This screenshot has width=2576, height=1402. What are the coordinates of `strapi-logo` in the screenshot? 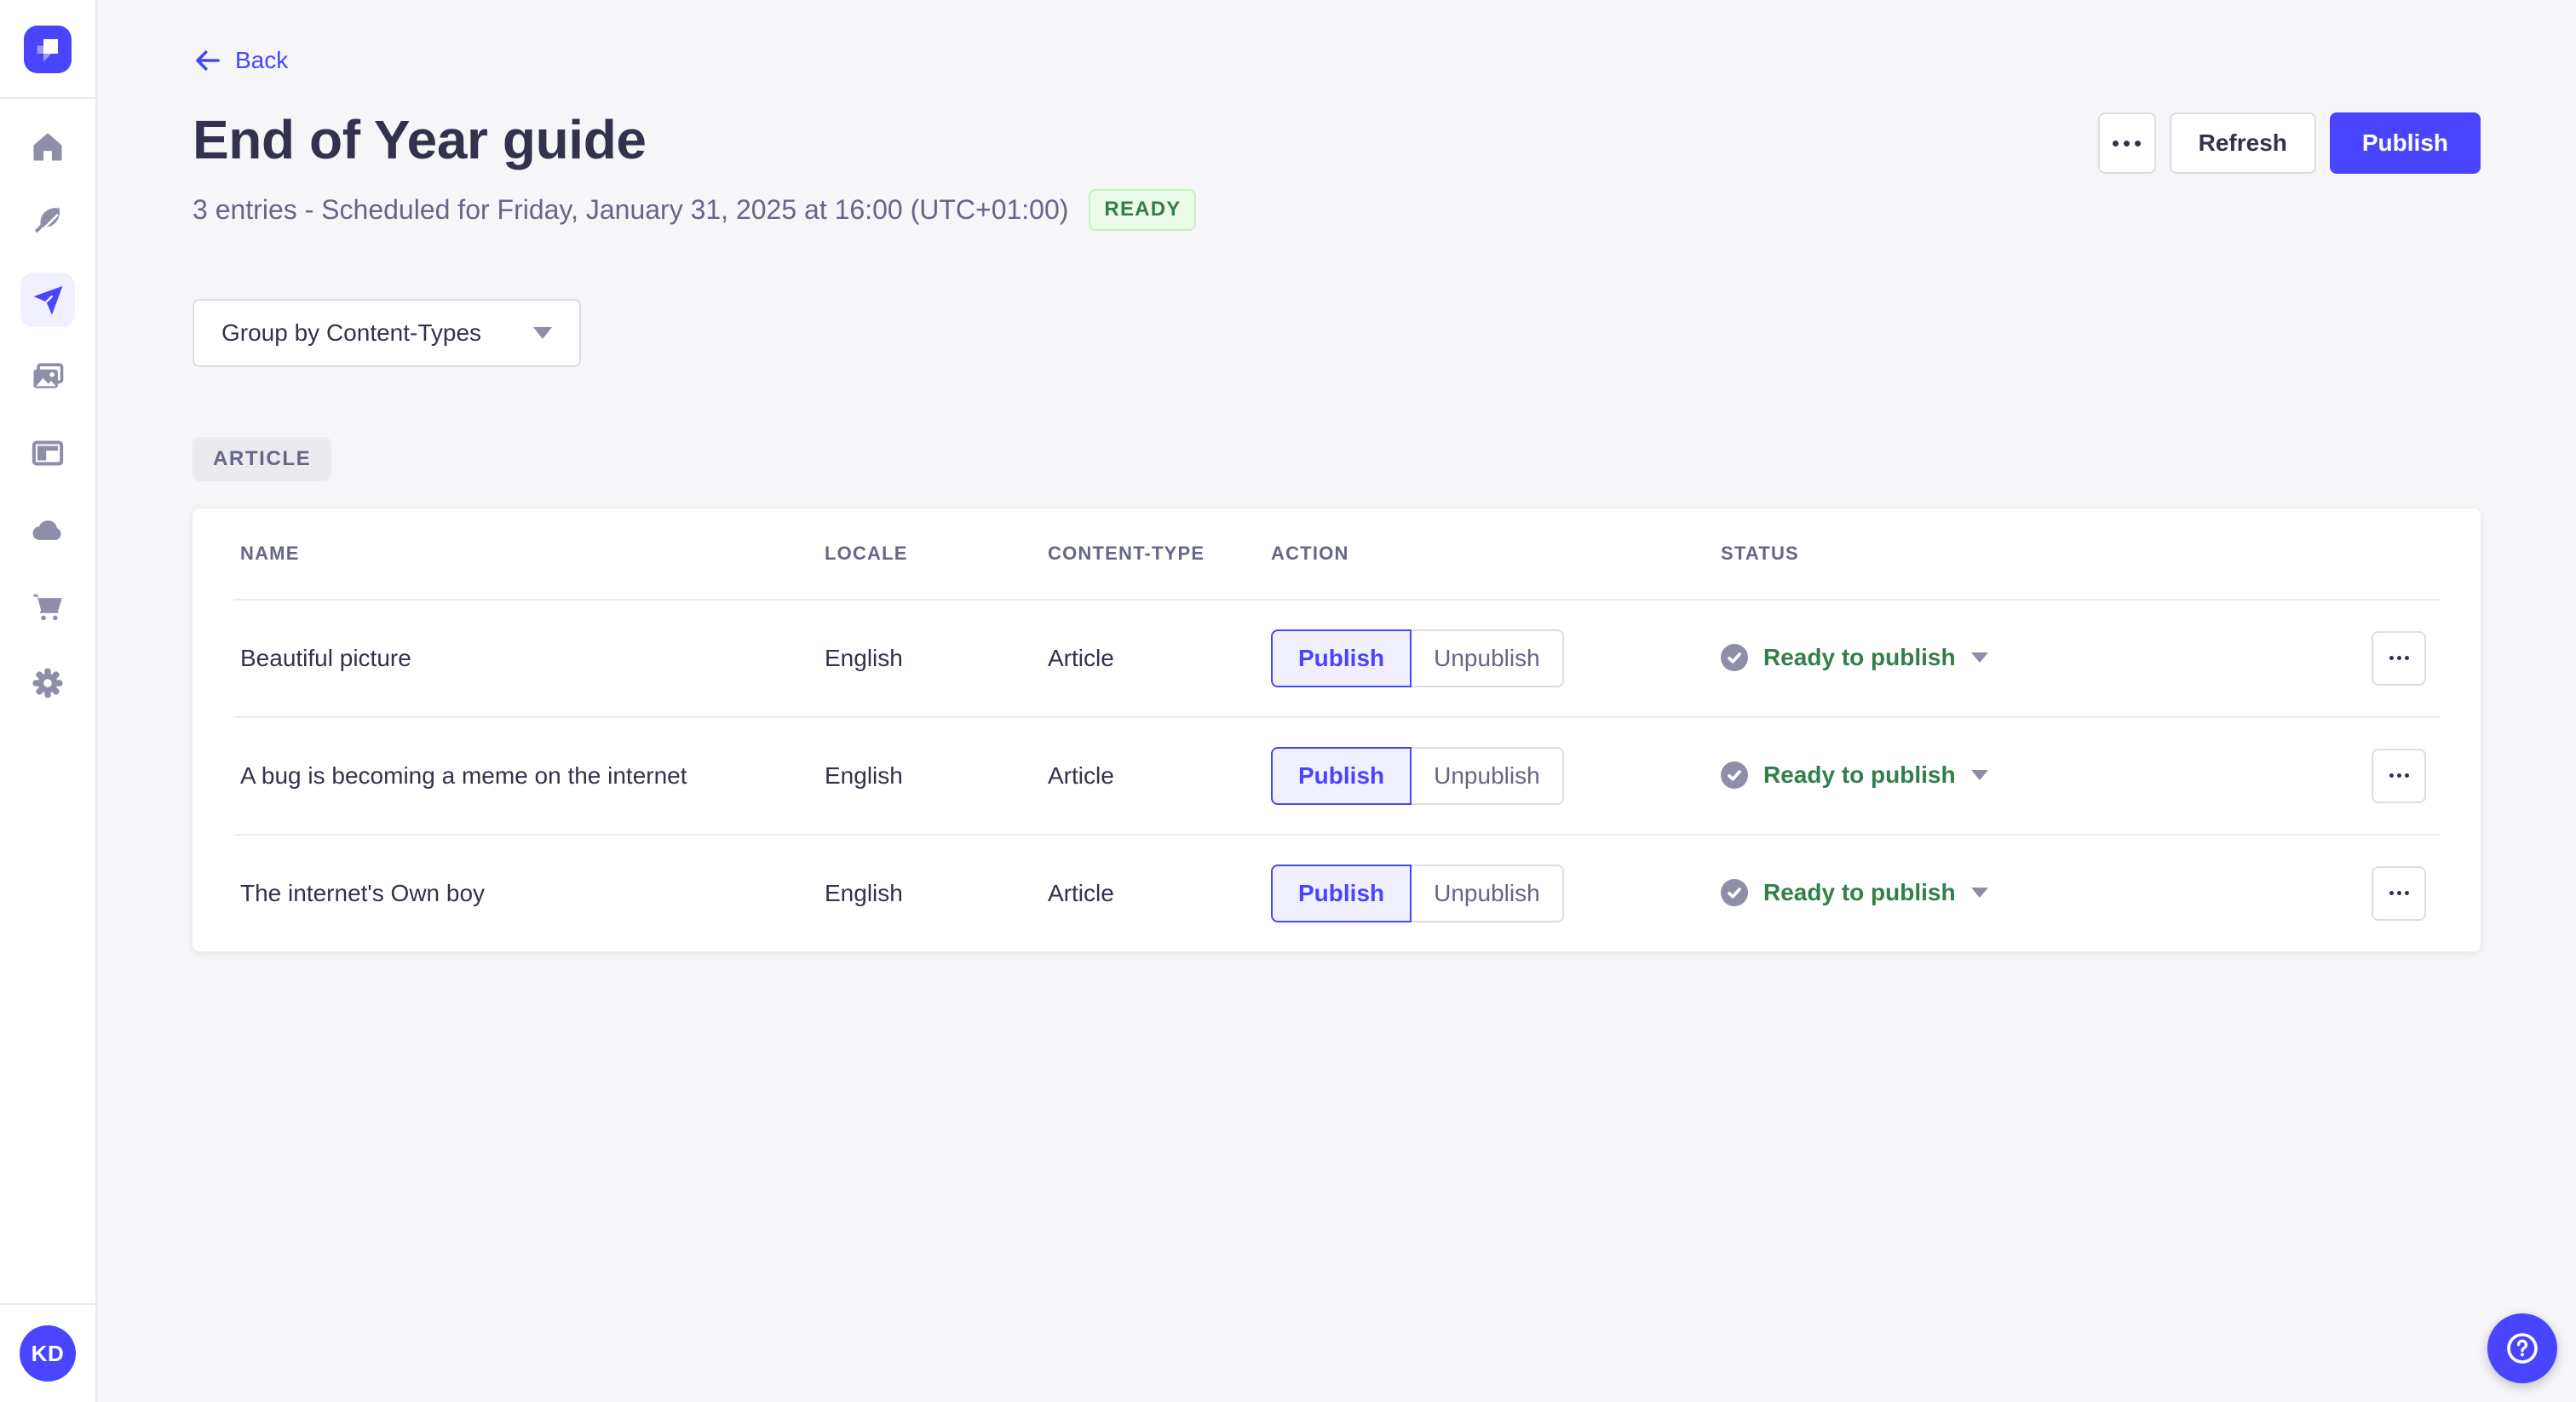 It's located at (48, 49).